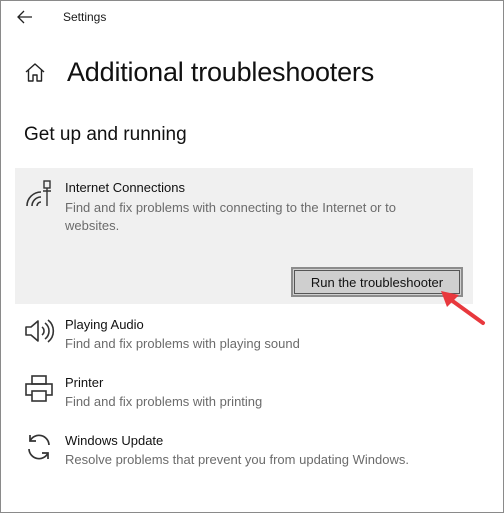  Describe the element at coordinates (40, 331) in the screenshot. I see `speaker-icon` at that location.